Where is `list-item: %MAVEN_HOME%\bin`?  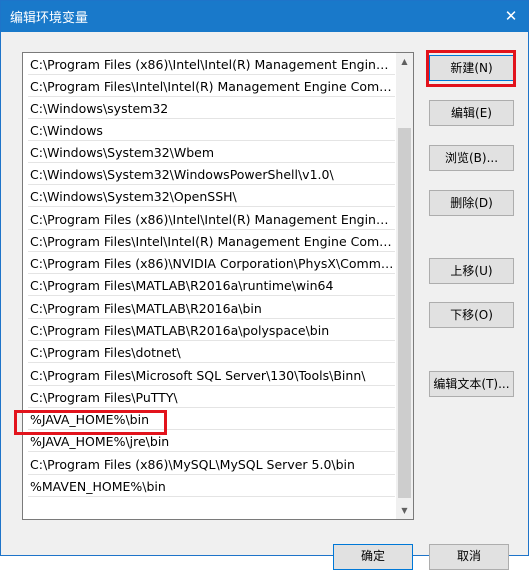 list-item: %MAVEN_HOME%\bin is located at coordinates (211, 487).